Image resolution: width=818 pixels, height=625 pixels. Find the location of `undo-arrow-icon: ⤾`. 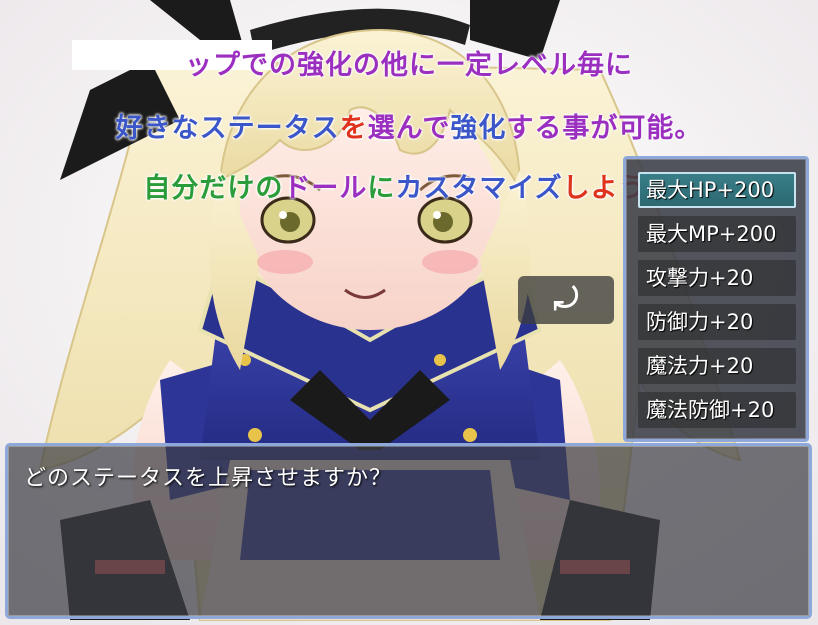

undo-arrow-icon: ⤾ is located at coordinates (566, 299).